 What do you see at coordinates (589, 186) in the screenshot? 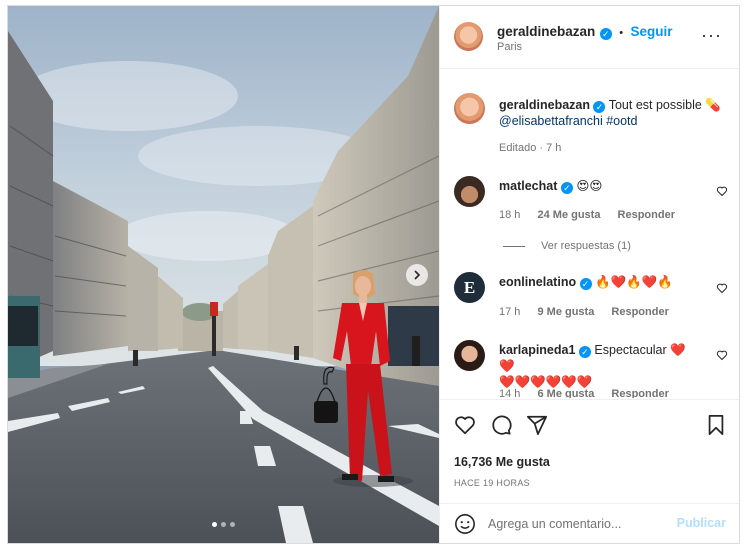
I see `comment-text: 😍😍` at bounding box center [589, 186].